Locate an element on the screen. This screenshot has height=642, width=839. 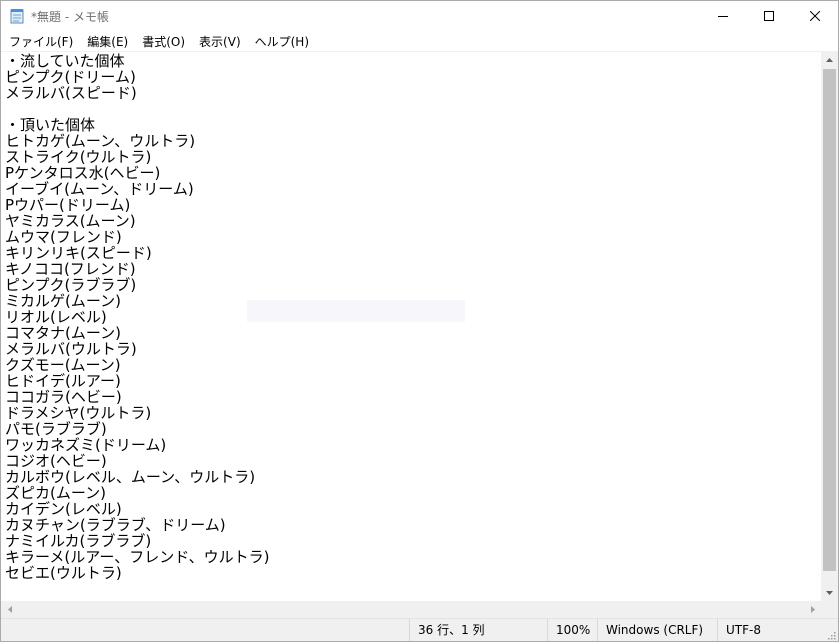
faint-overlay is located at coordinates (356, 311).